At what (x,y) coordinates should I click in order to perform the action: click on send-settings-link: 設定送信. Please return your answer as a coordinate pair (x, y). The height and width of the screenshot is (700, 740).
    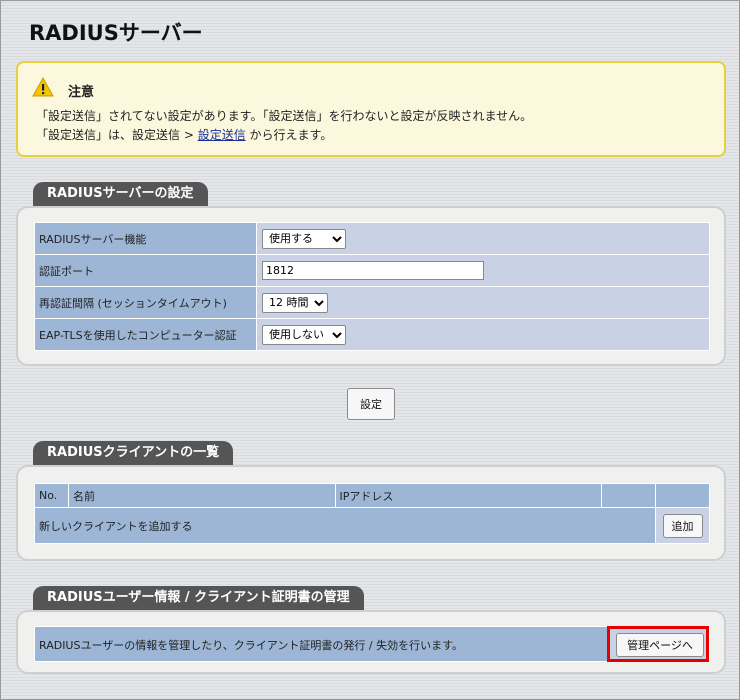
    Looking at the image, I should click on (222, 135).